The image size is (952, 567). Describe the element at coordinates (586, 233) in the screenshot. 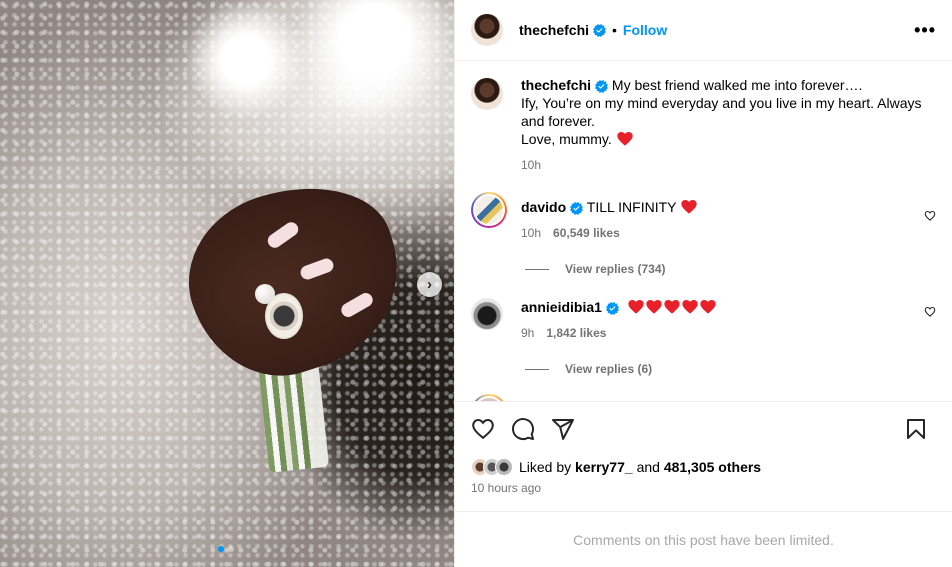

I see `comment-likes: 60,549 likes` at that location.